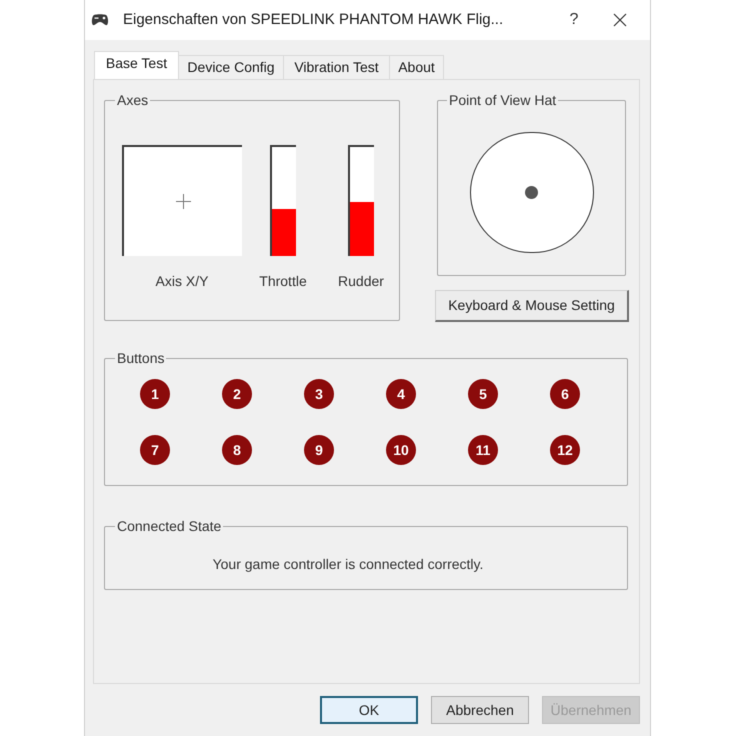 The height and width of the screenshot is (736, 736). I want to click on crosshair-icon, so click(183, 201).